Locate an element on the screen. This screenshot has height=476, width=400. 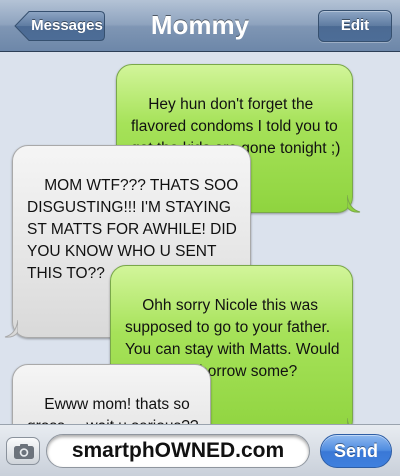
message-input: smartphOWNED.com is located at coordinates (178, 451).